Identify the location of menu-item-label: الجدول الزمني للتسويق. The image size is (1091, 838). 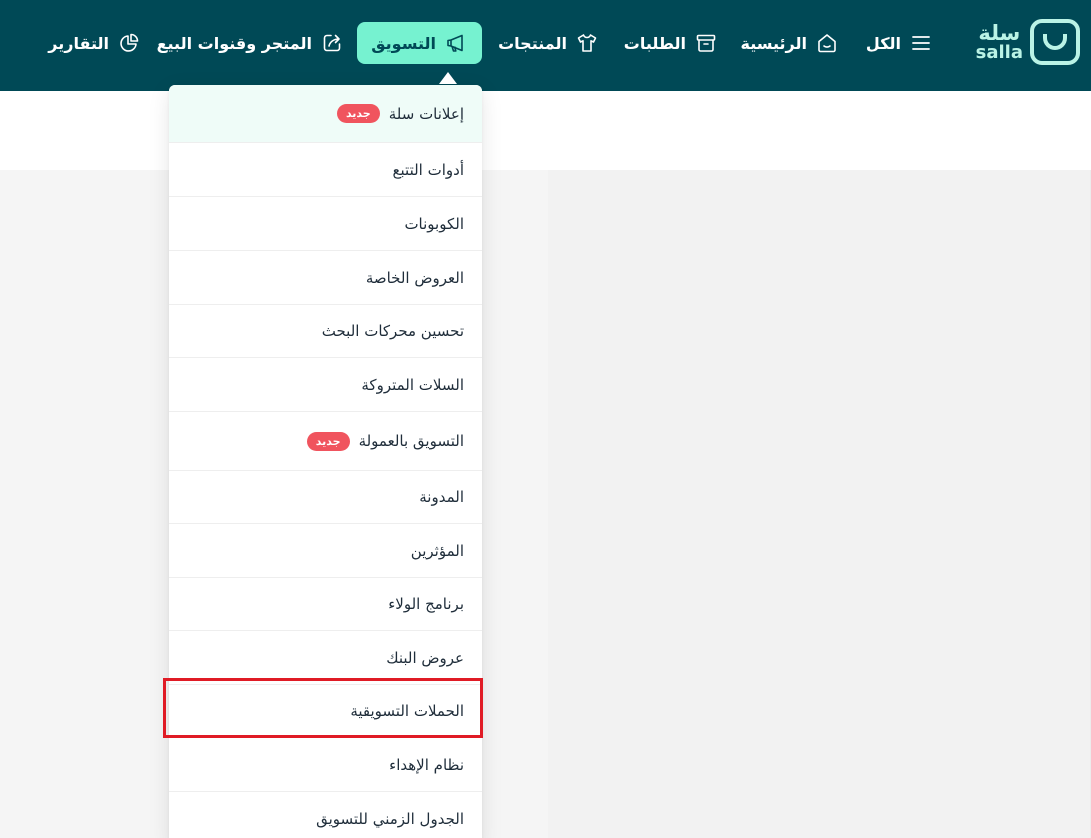
(390, 818).